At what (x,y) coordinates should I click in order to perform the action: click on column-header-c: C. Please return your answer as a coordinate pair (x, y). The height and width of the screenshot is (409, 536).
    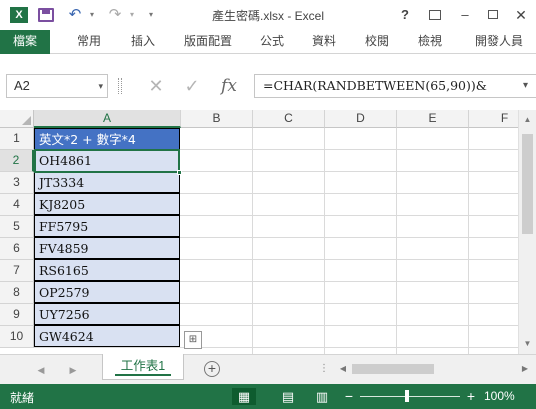
    Looking at the image, I should click on (289, 119).